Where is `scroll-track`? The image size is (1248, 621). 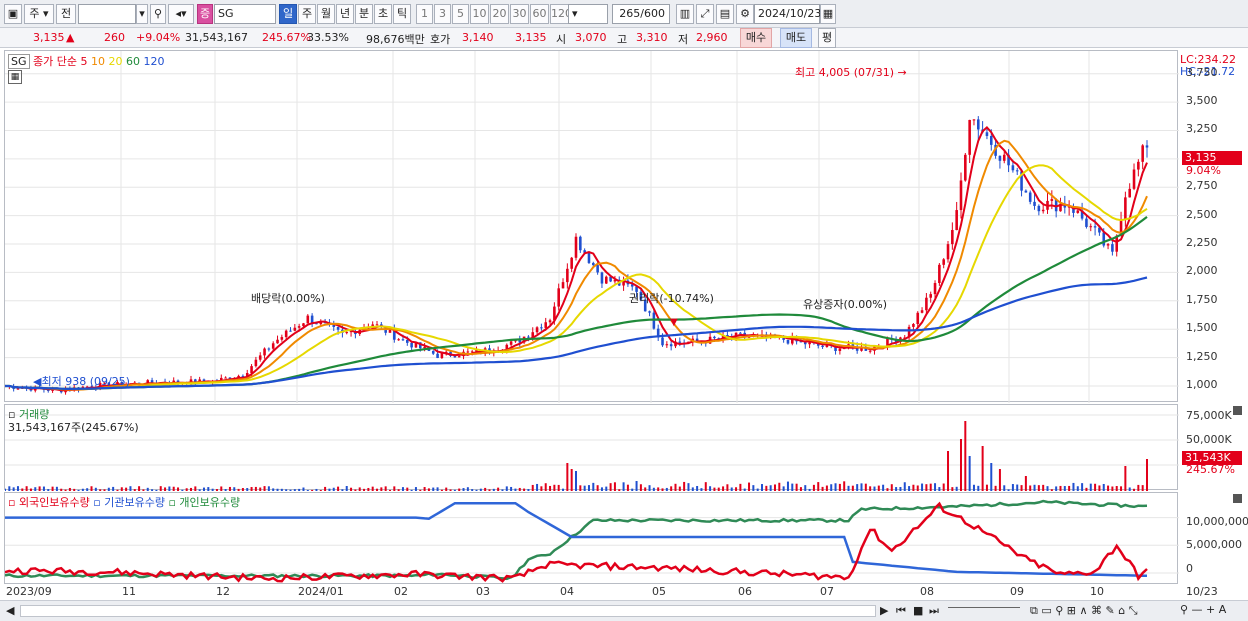
scroll-track is located at coordinates (448, 611).